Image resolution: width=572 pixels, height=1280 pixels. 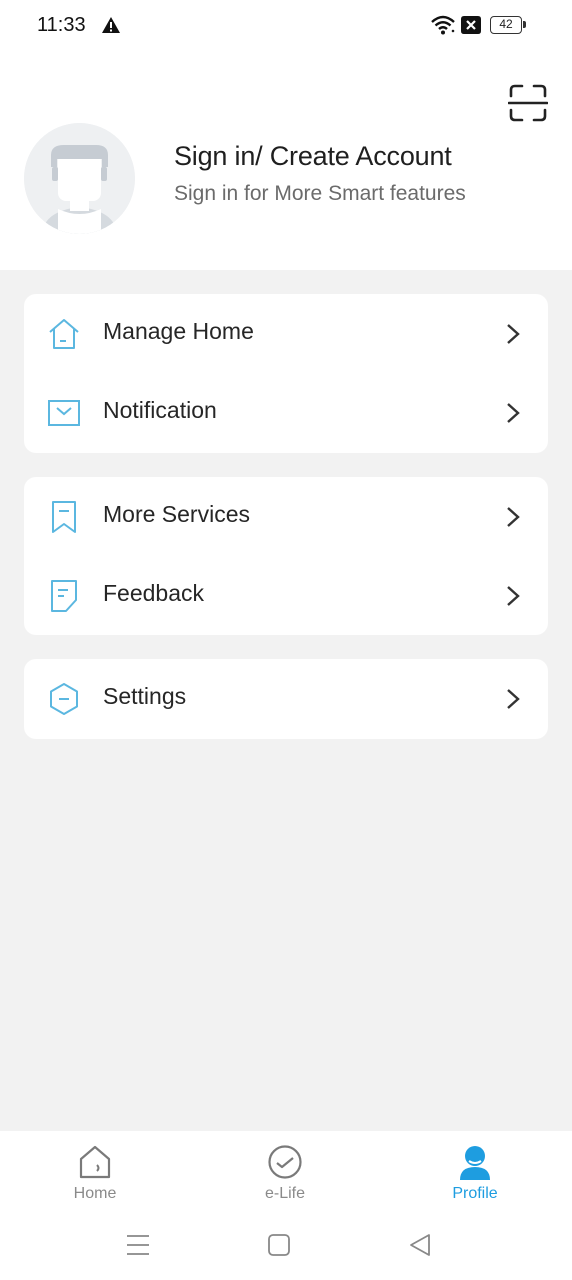 I want to click on menu-card-services: More Services Feedback, so click(x=286, y=556).